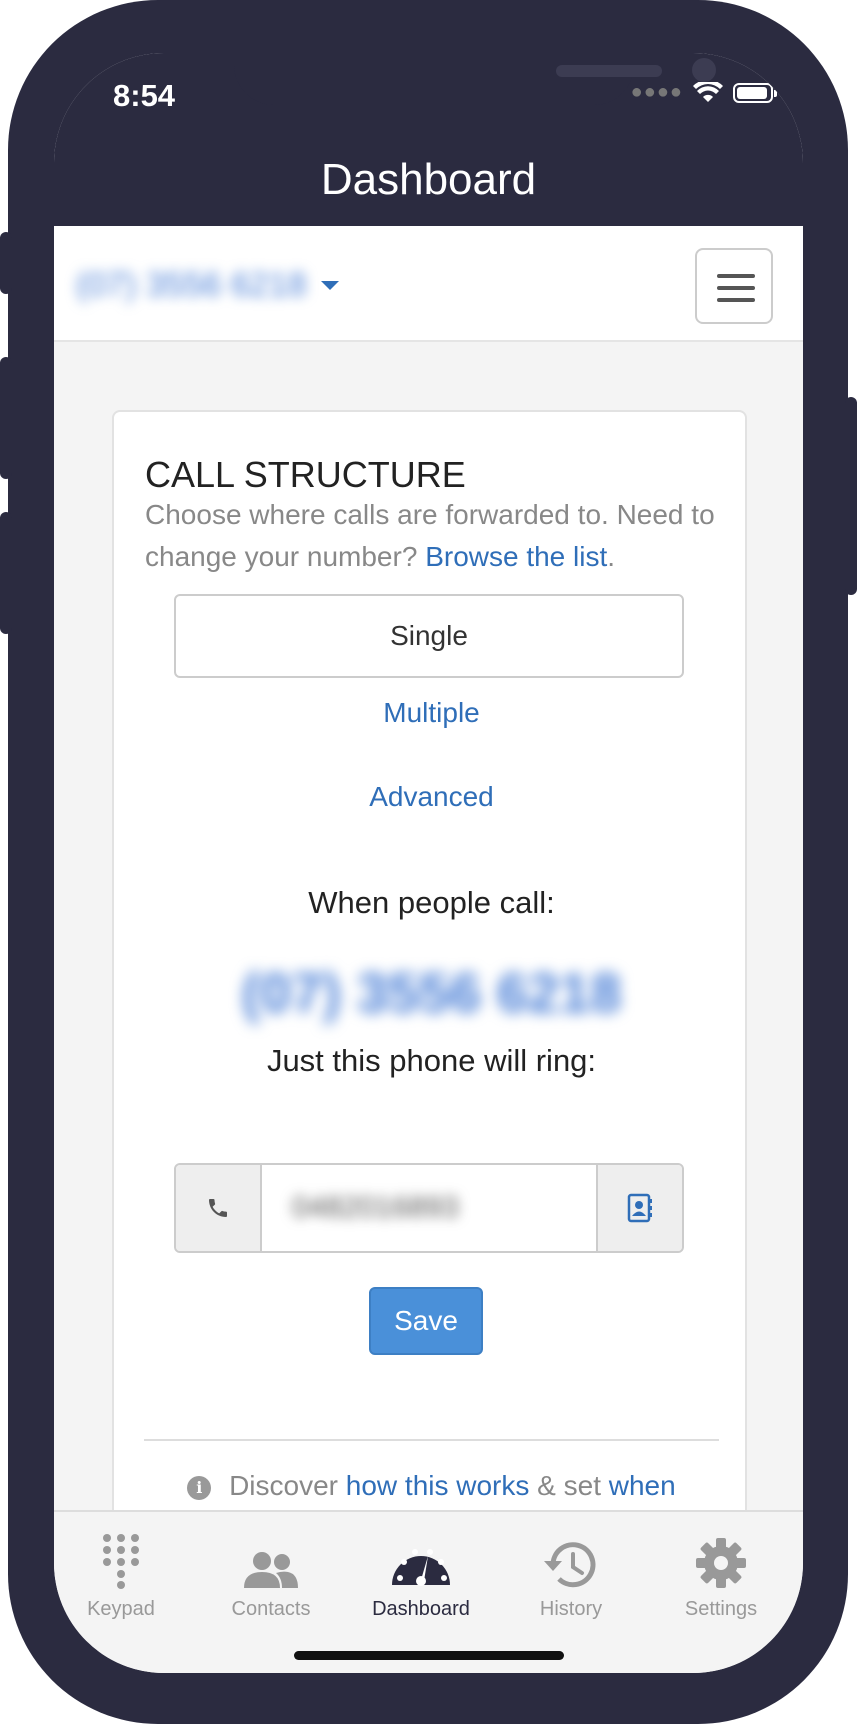  Describe the element at coordinates (426, 1321) in the screenshot. I see `save-button: Save` at that location.